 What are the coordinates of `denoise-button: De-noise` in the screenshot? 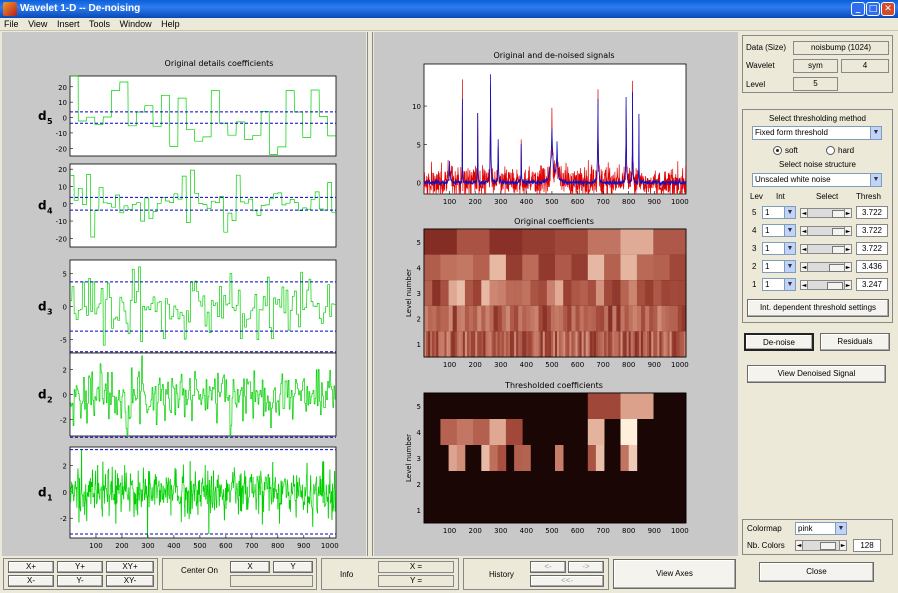 It's located at (779, 342).